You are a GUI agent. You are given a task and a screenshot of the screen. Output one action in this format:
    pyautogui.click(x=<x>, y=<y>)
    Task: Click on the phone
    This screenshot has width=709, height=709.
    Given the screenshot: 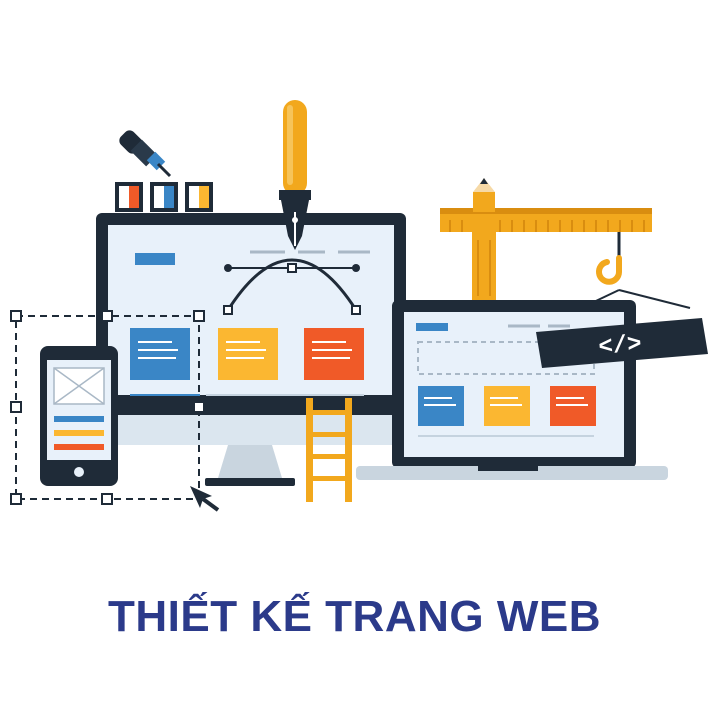 What is the action you would take?
    pyautogui.click(x=79, y=416)
    